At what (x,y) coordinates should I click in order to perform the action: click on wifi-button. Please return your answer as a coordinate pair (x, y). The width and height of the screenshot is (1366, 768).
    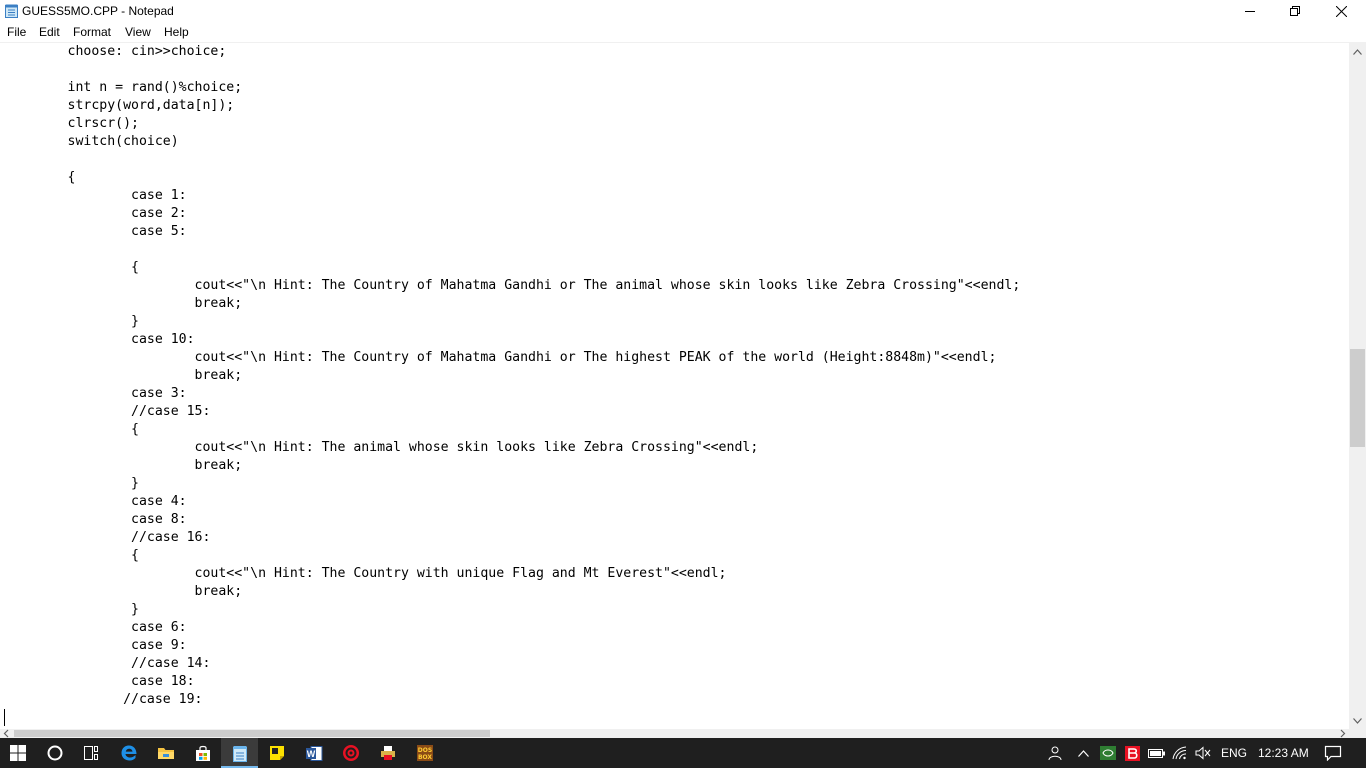
    Looking at the image, I should click on (1180, 753).